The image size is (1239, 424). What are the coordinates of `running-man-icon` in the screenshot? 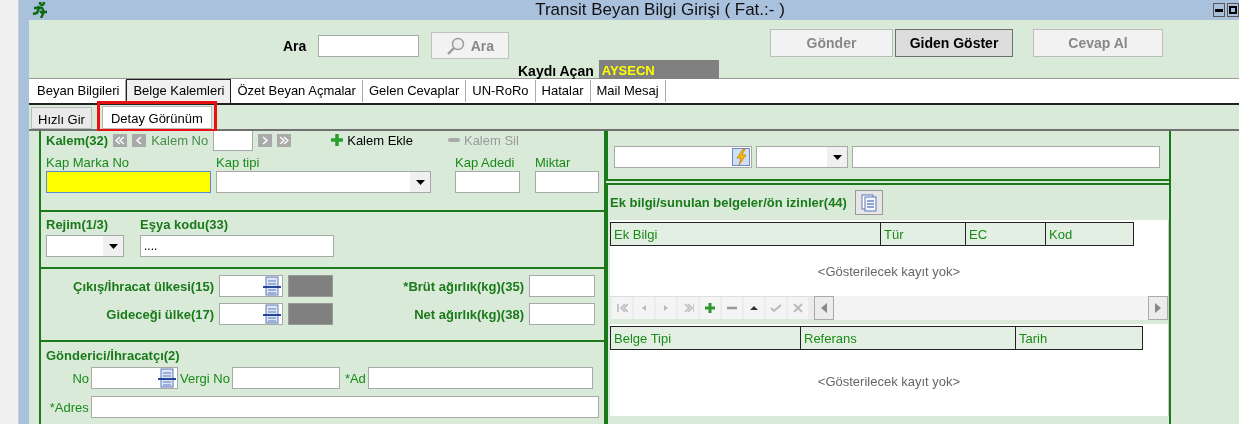 It's located at (40, 10).